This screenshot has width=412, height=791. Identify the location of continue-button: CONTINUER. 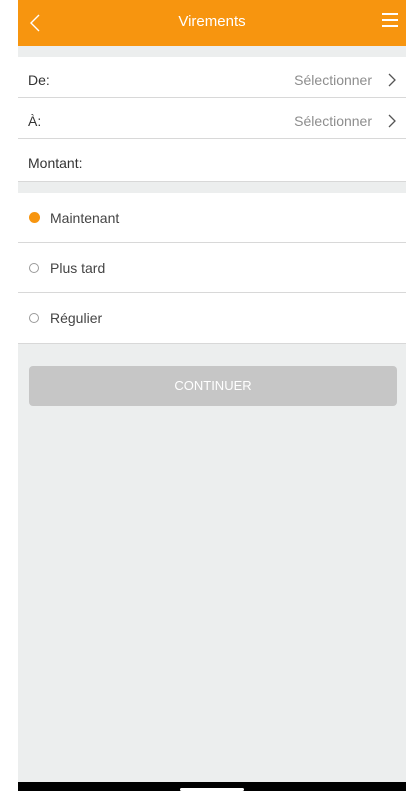
(213, 386).